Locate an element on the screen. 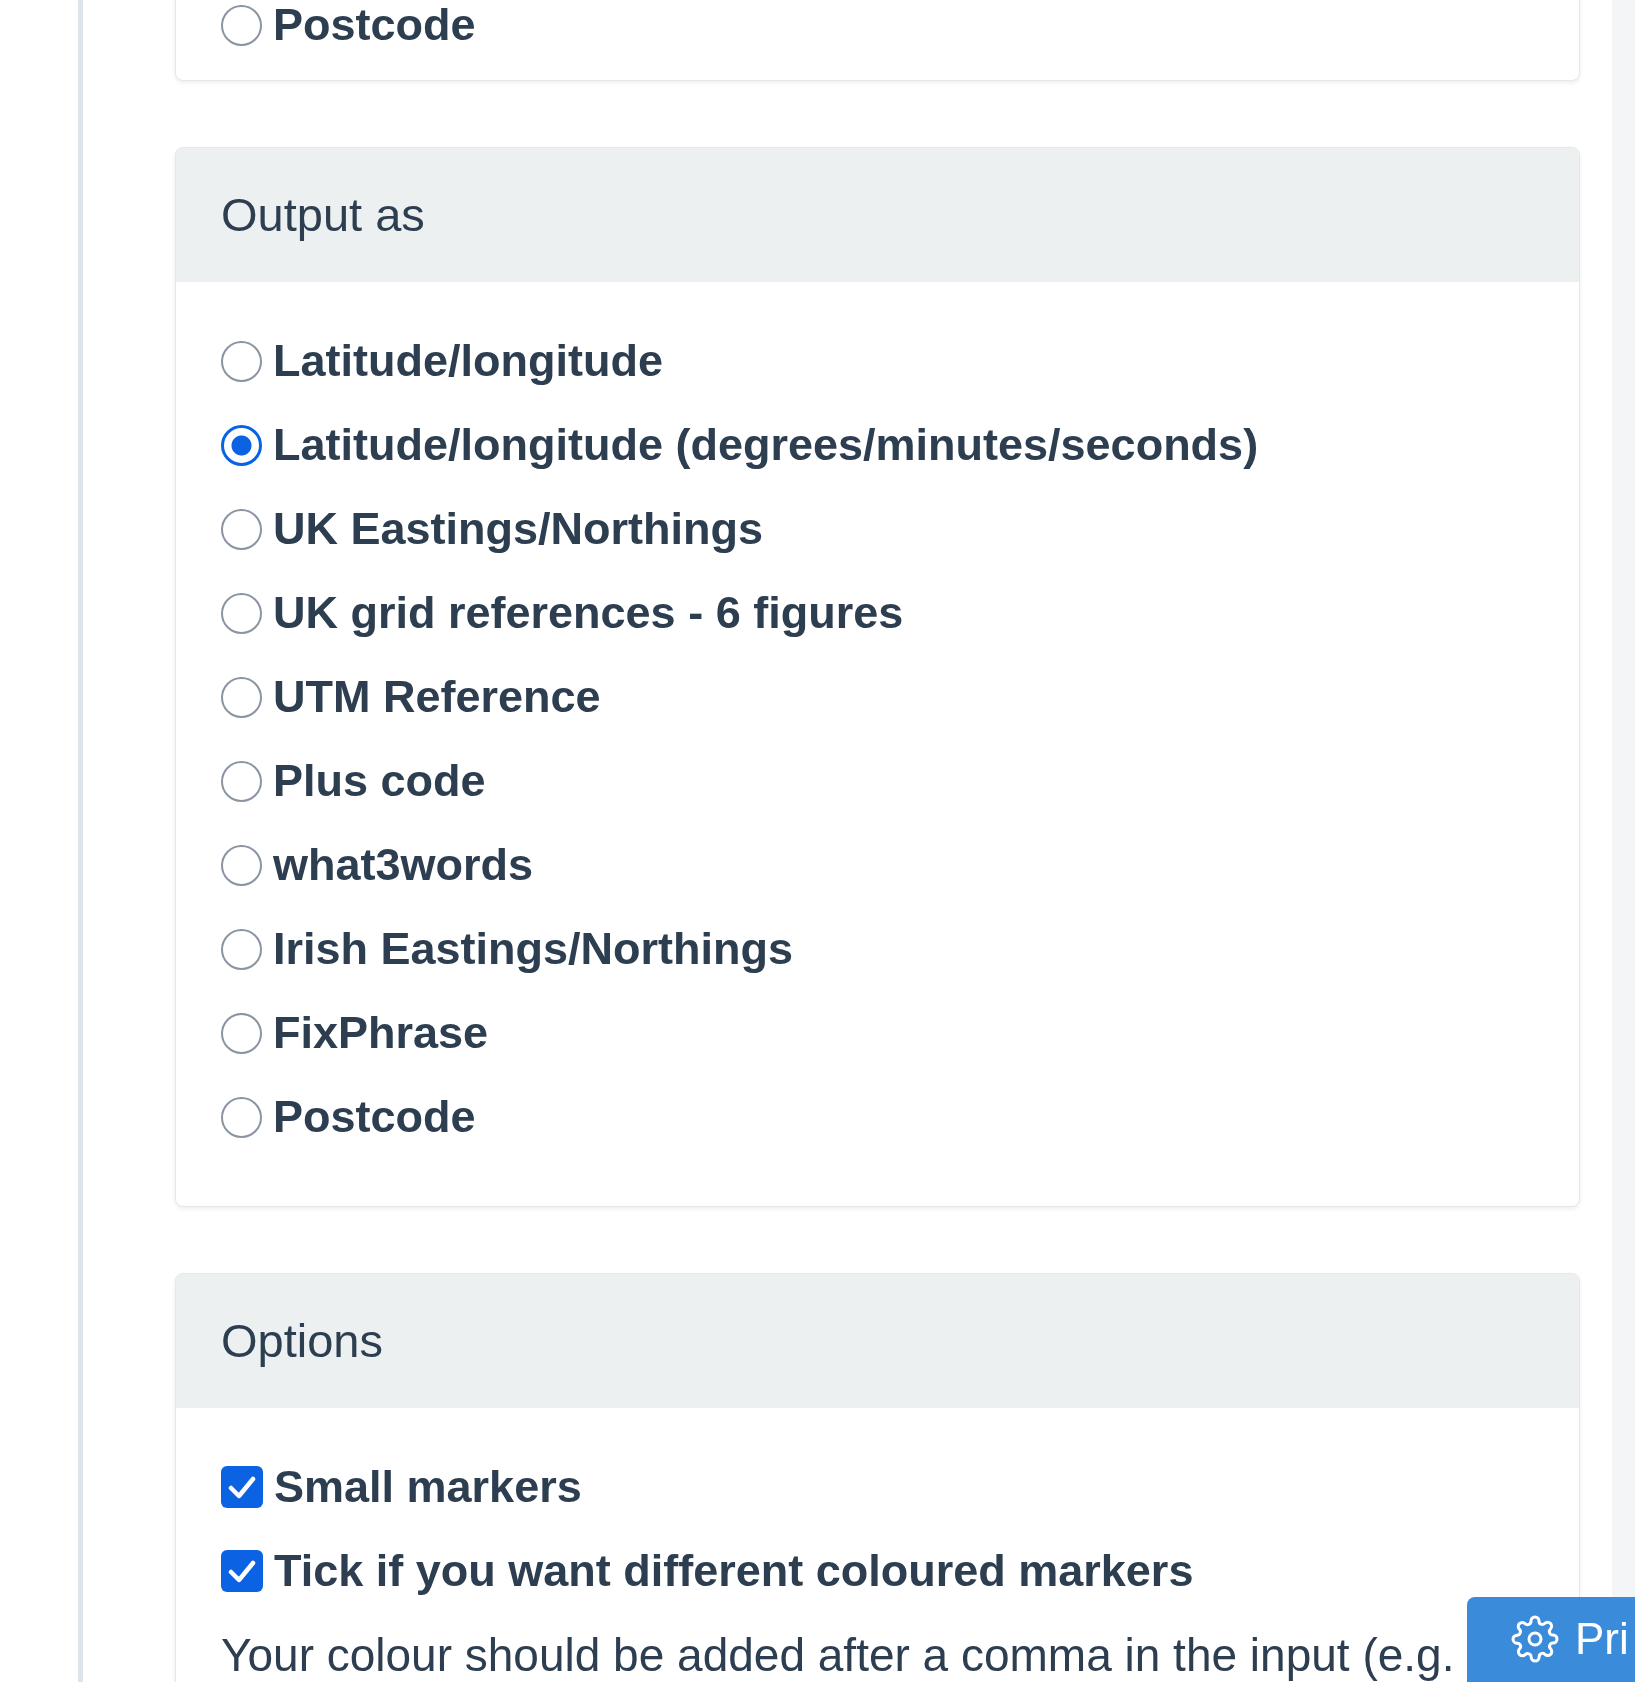 The image size is (1635, 1682). radio-label: Plus code is located at coordinates (379, 781).